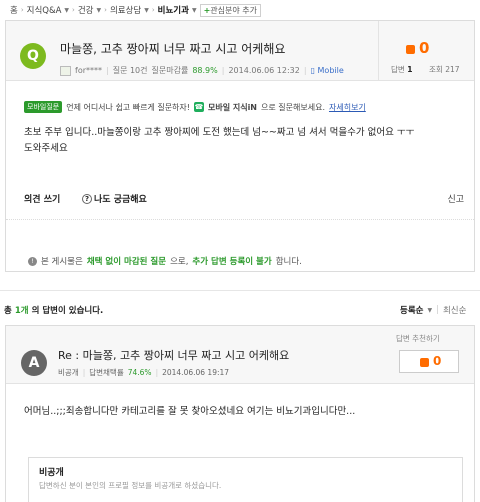  What do you see at coordinates (418, 338) in the screenshot?
I see `recommend-label: 답변 추천하기` at bounding box center [418, 338].